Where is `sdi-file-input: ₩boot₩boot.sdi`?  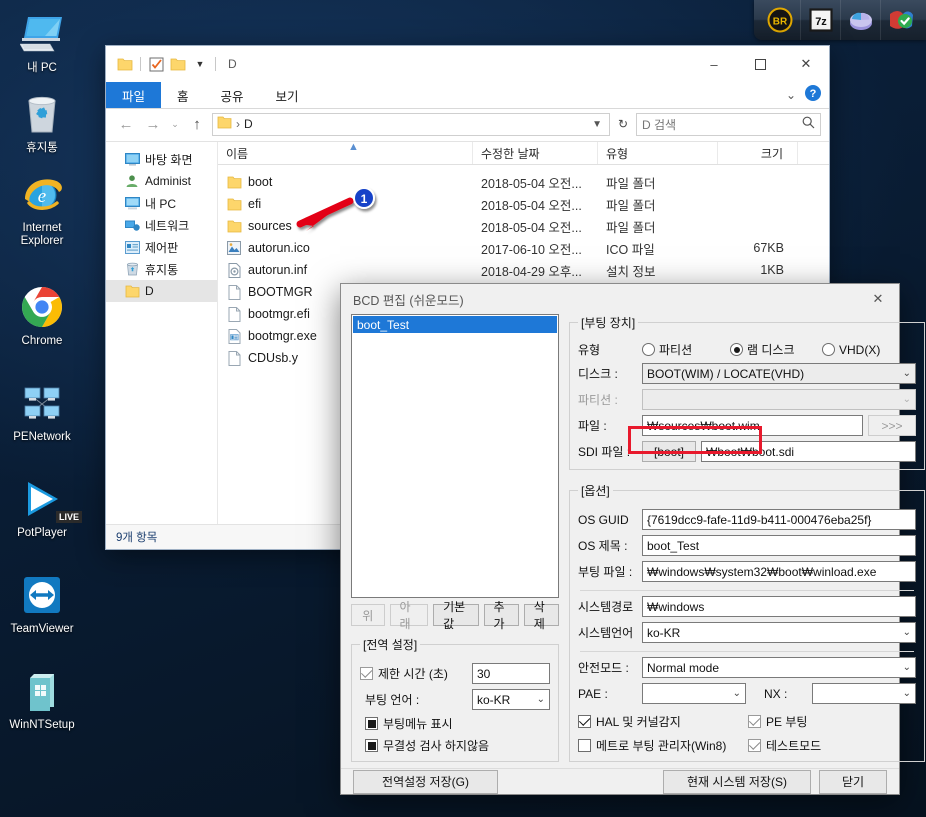
sdi-file-input: ₩boot₩boot.sdi is located at coordinates (808, 451).